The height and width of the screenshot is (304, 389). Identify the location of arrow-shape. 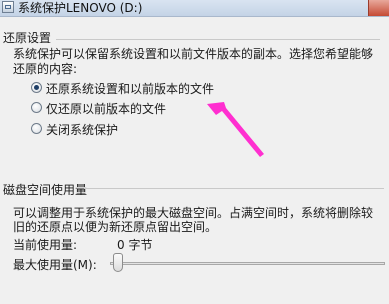
(235, 129).